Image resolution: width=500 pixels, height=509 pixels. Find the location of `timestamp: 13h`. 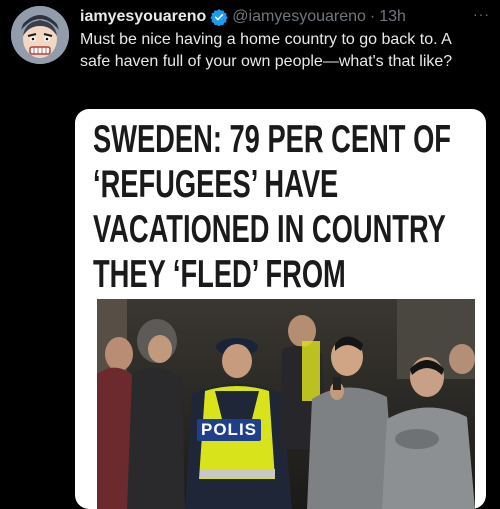

timestamp: 13h is located at coordinates (392, 17).